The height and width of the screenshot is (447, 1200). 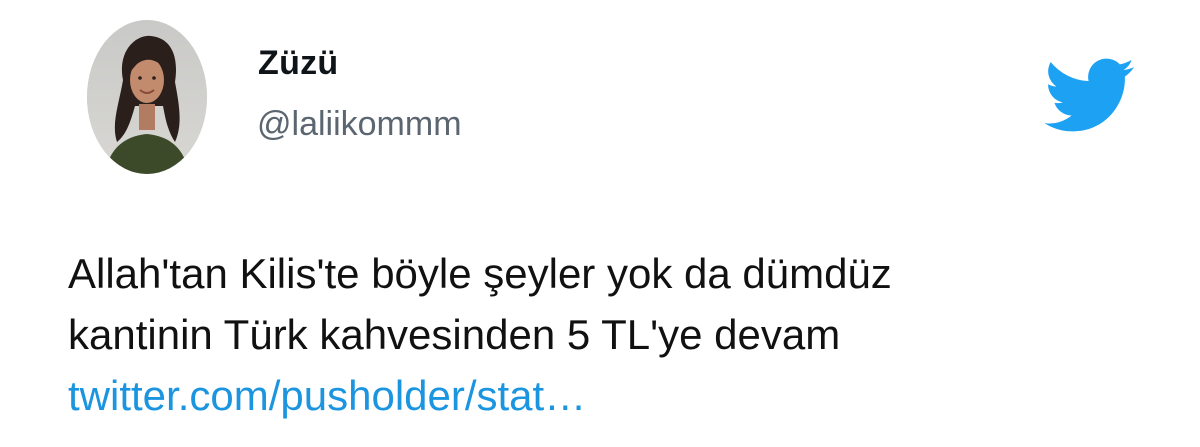 What do you see at coordinates (359, 124) in the screenshot?
I see `user-handle: @laliikommm` at bounding box center [359, 124].